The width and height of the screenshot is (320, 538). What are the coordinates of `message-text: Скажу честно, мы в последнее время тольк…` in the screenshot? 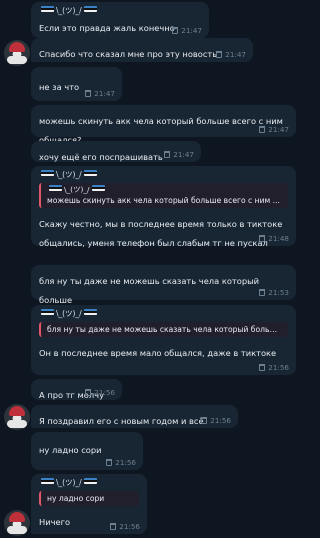 It's located at (161, 233).